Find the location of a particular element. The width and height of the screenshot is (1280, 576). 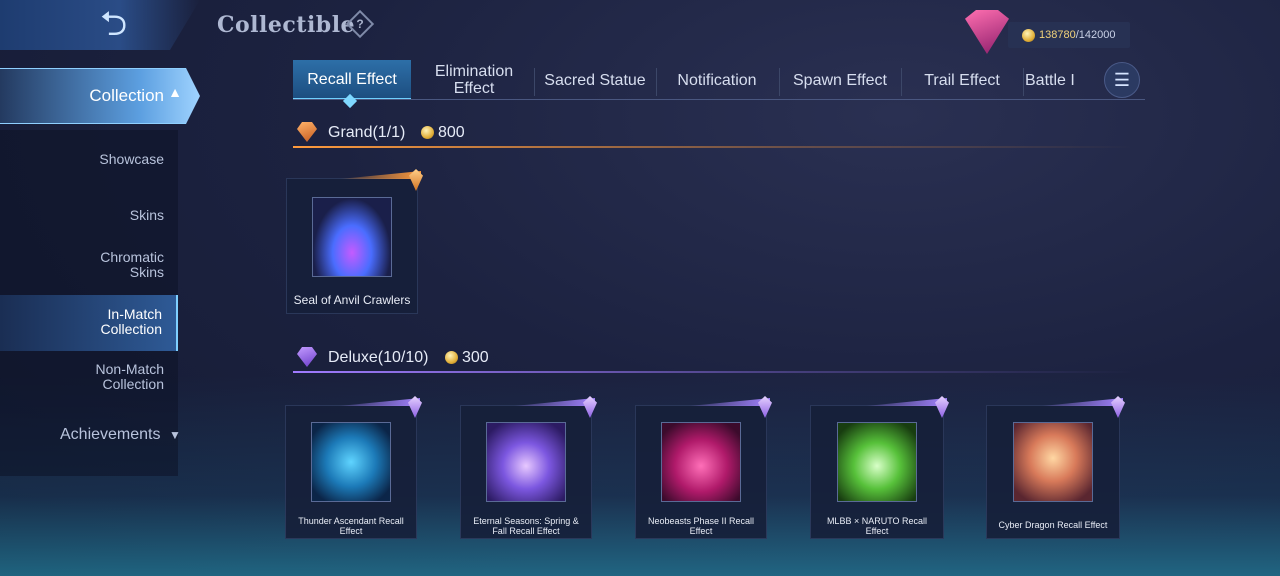

item-card: MLBB × NARUTO Recall Effect is located at coordinates (879, 467).